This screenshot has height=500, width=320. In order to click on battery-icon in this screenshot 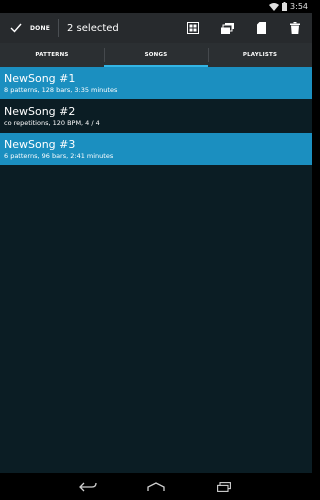, I will do `click(285, 6)`.